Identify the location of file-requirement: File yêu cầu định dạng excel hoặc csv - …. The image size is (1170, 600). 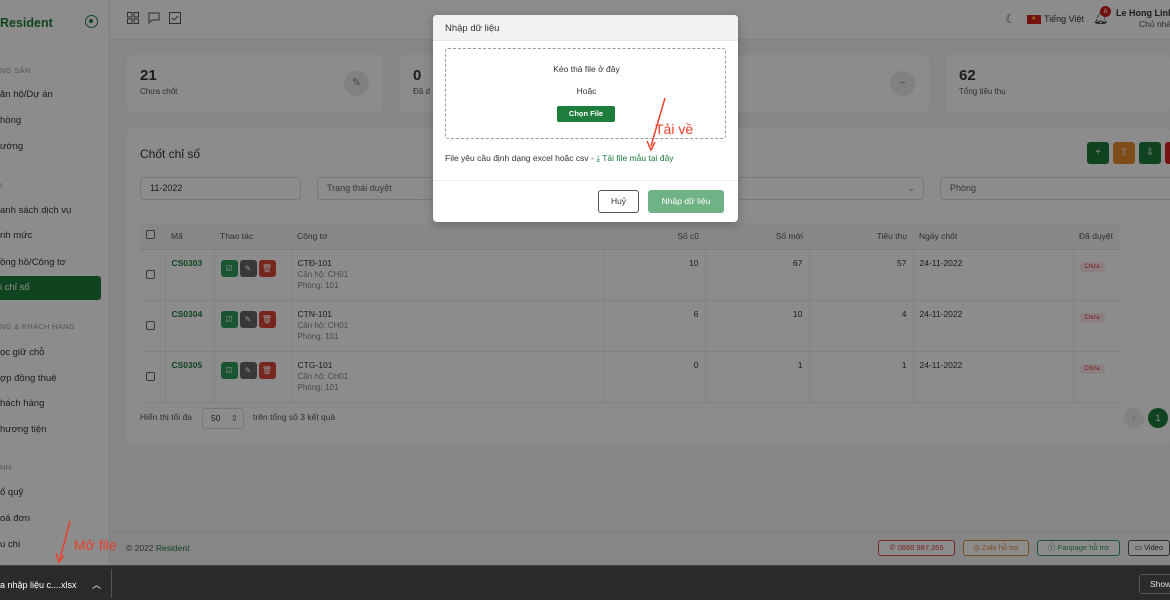
(559, 158).